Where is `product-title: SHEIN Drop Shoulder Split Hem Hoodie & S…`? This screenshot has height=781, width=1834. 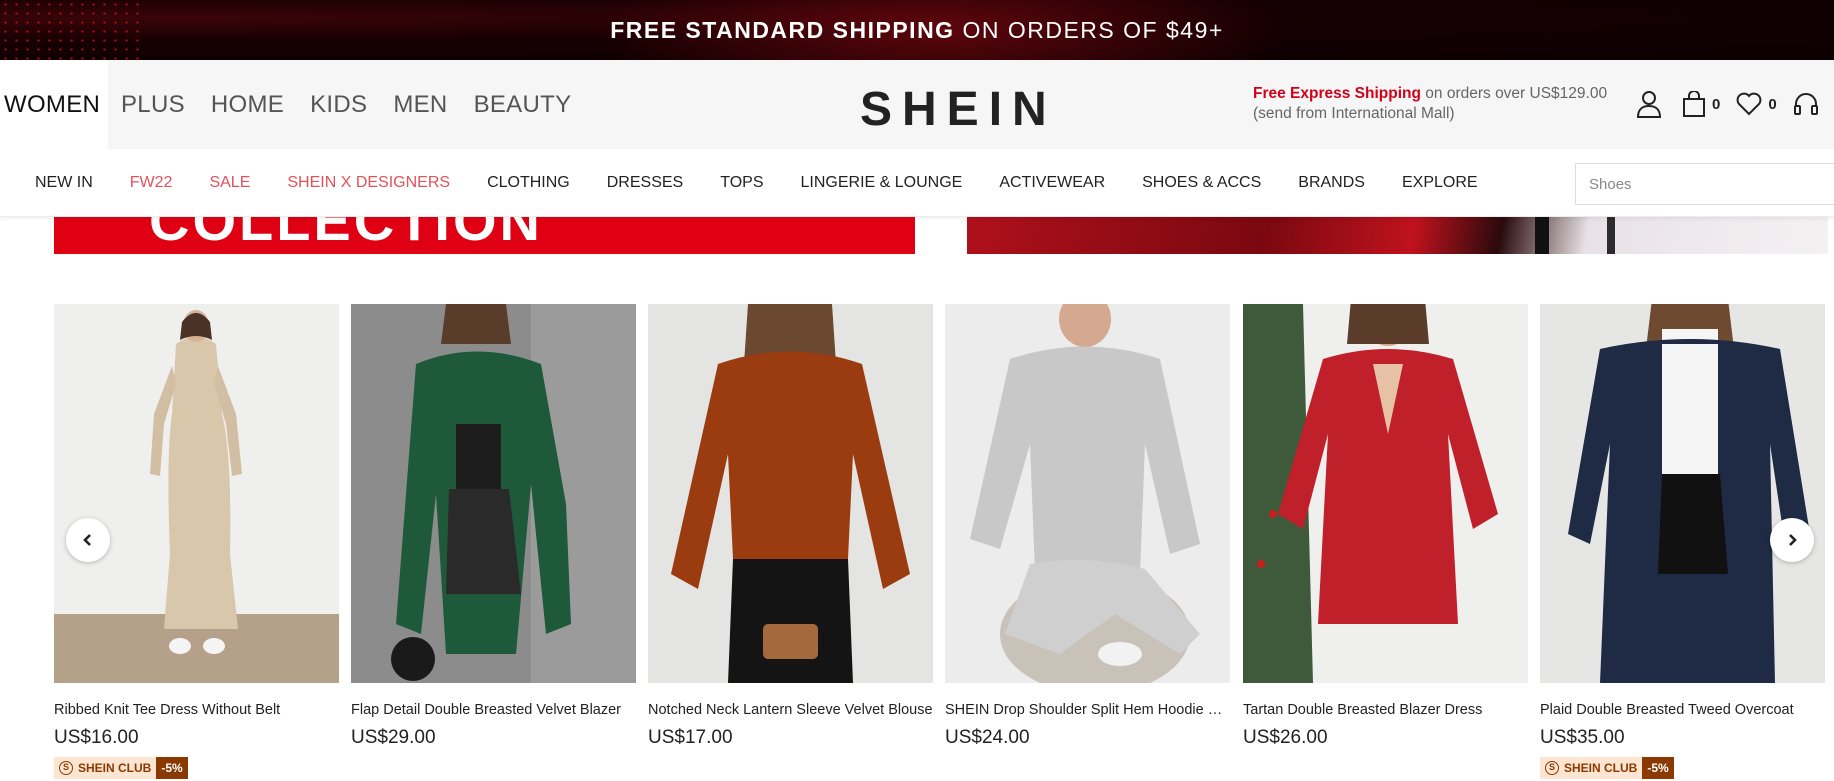
product-title: SHEIN Drop Shoulder Split Hem Hoodie & S… is located at coordinates (1087, 710).